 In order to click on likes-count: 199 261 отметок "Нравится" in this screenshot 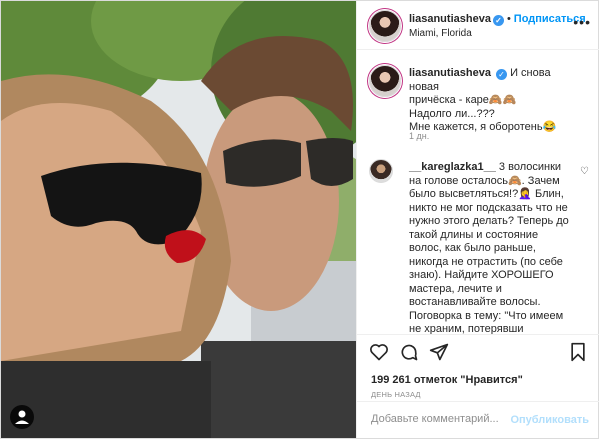, I will do `click(447, 380)`.